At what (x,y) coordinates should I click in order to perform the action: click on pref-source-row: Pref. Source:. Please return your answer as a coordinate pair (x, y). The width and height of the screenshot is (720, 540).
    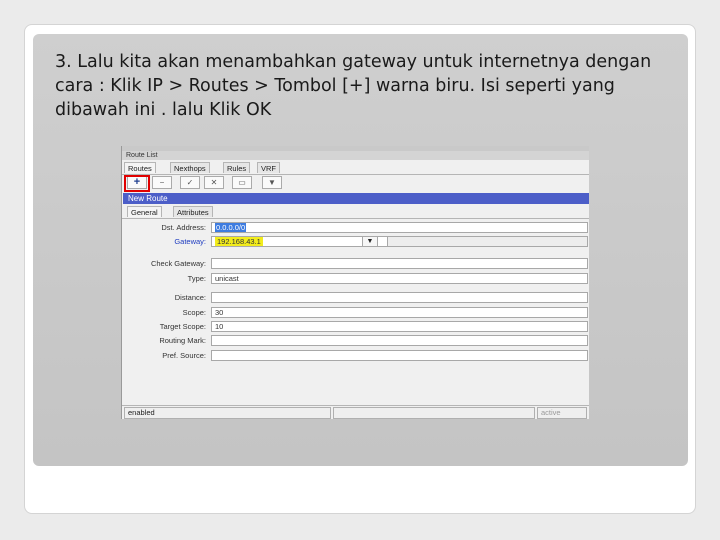
    Looking at the image, I should click on (355, 355).